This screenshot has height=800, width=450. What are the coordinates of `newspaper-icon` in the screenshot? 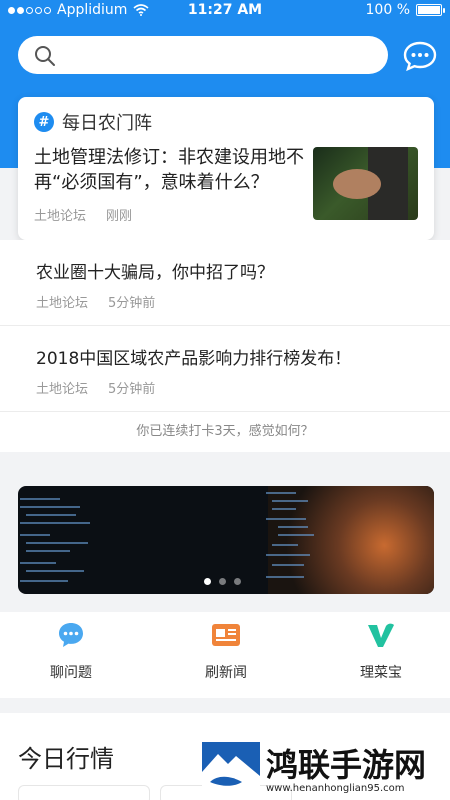 It's located at (226, 635).